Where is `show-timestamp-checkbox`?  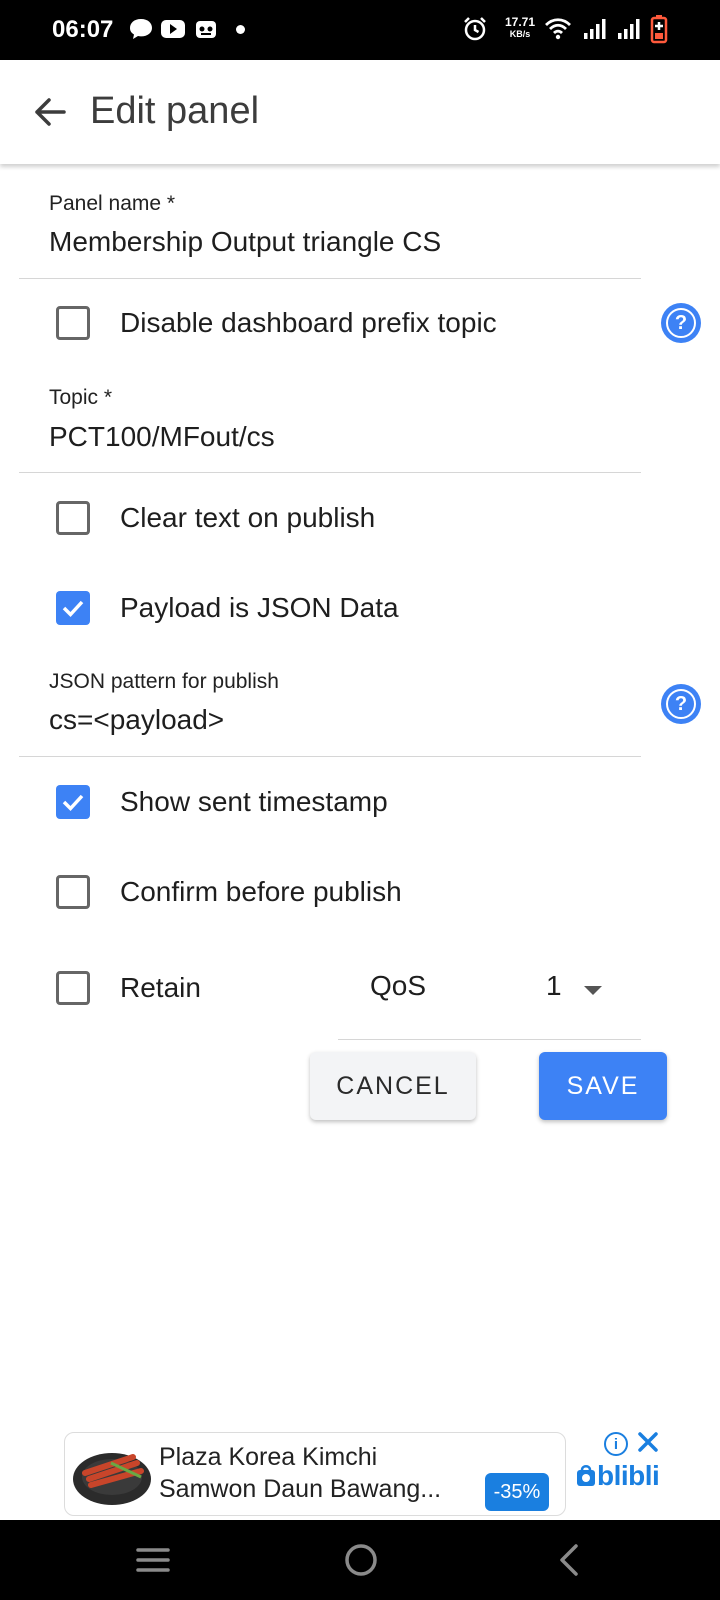
show-timestamp-checkbox is located at coordinates (73, 802).